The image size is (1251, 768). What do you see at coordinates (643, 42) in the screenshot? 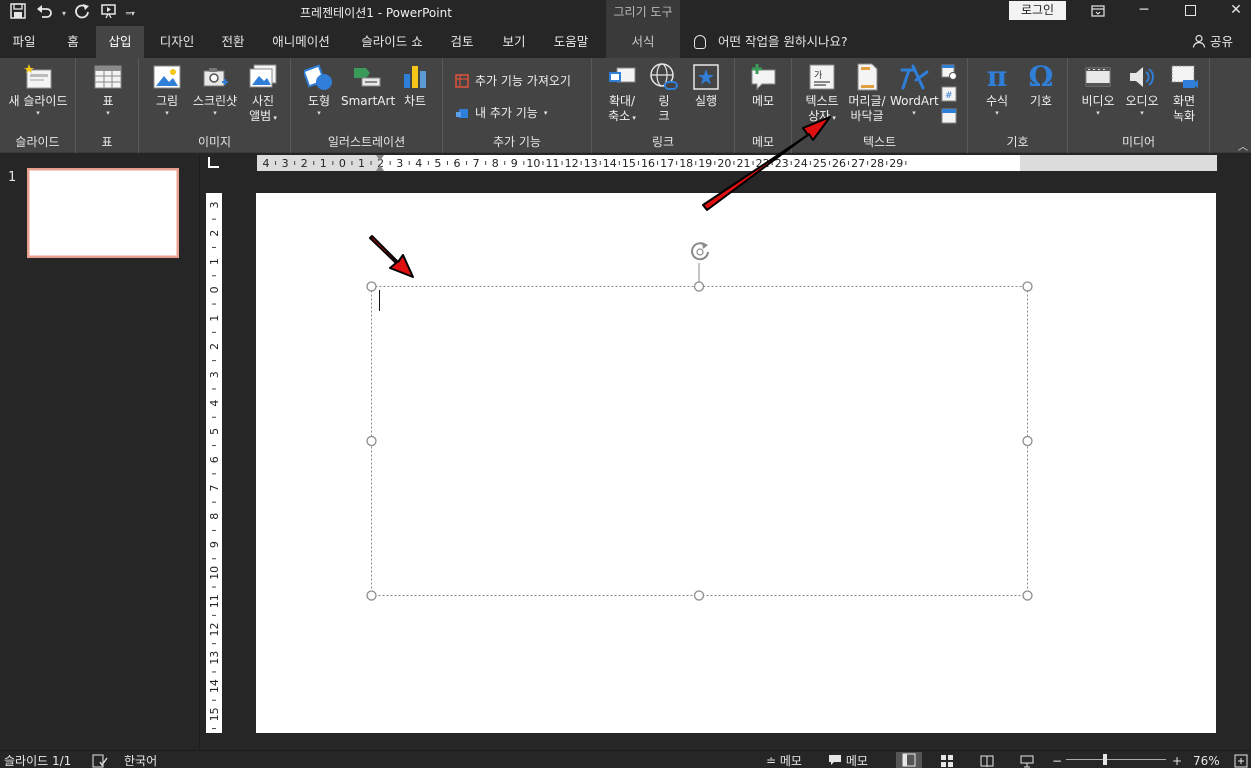
I see `tab-format: 서식` at bounding box center [643, 42].